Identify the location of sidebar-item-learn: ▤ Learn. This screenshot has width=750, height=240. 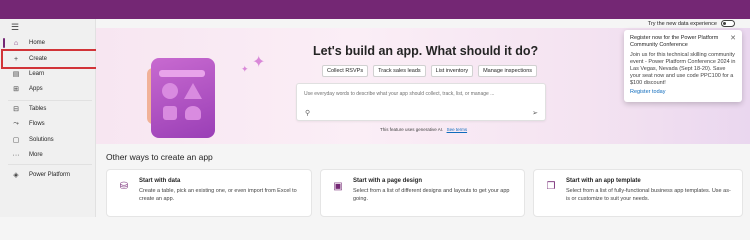
(48, 74).